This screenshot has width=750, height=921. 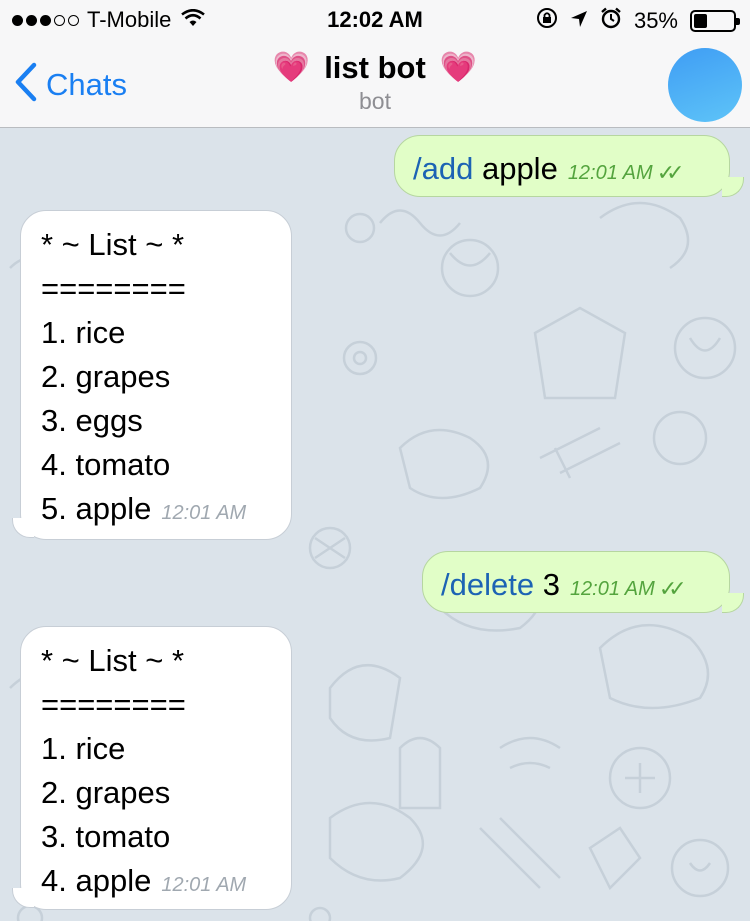 I want to click on message-text: 3, so click(x=547, y=584).